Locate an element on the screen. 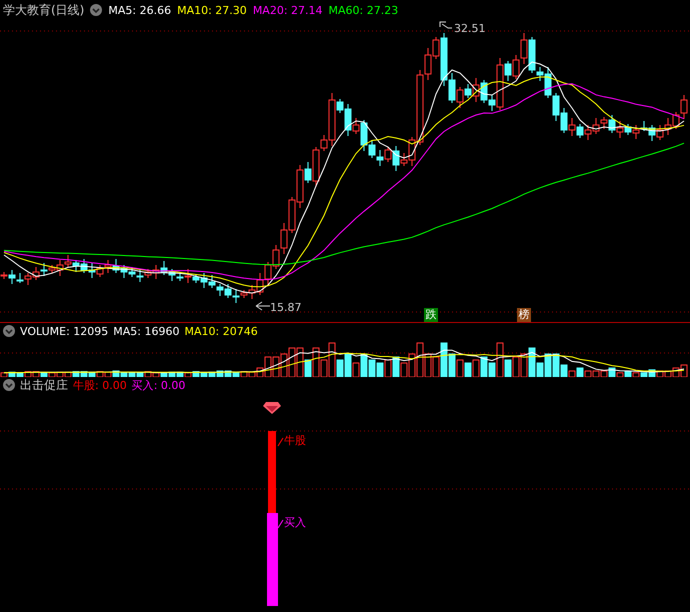 The image size is (690, 612). signal-badge: 榜 is located at coordinates (524, 315).